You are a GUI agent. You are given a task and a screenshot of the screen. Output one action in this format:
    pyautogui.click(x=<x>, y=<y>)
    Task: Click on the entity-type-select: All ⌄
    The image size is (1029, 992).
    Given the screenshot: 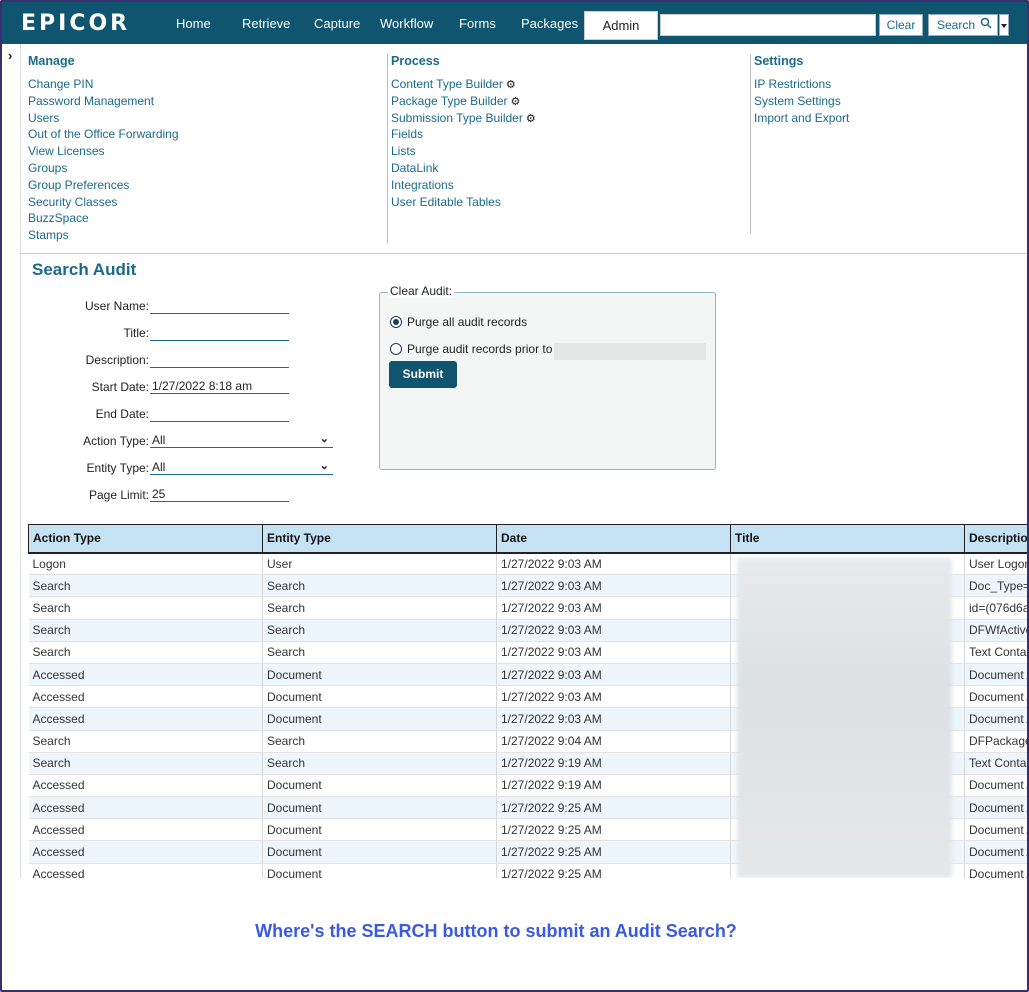 What is the action you would take?
    pyautogui.click(x=241, y=467)
    